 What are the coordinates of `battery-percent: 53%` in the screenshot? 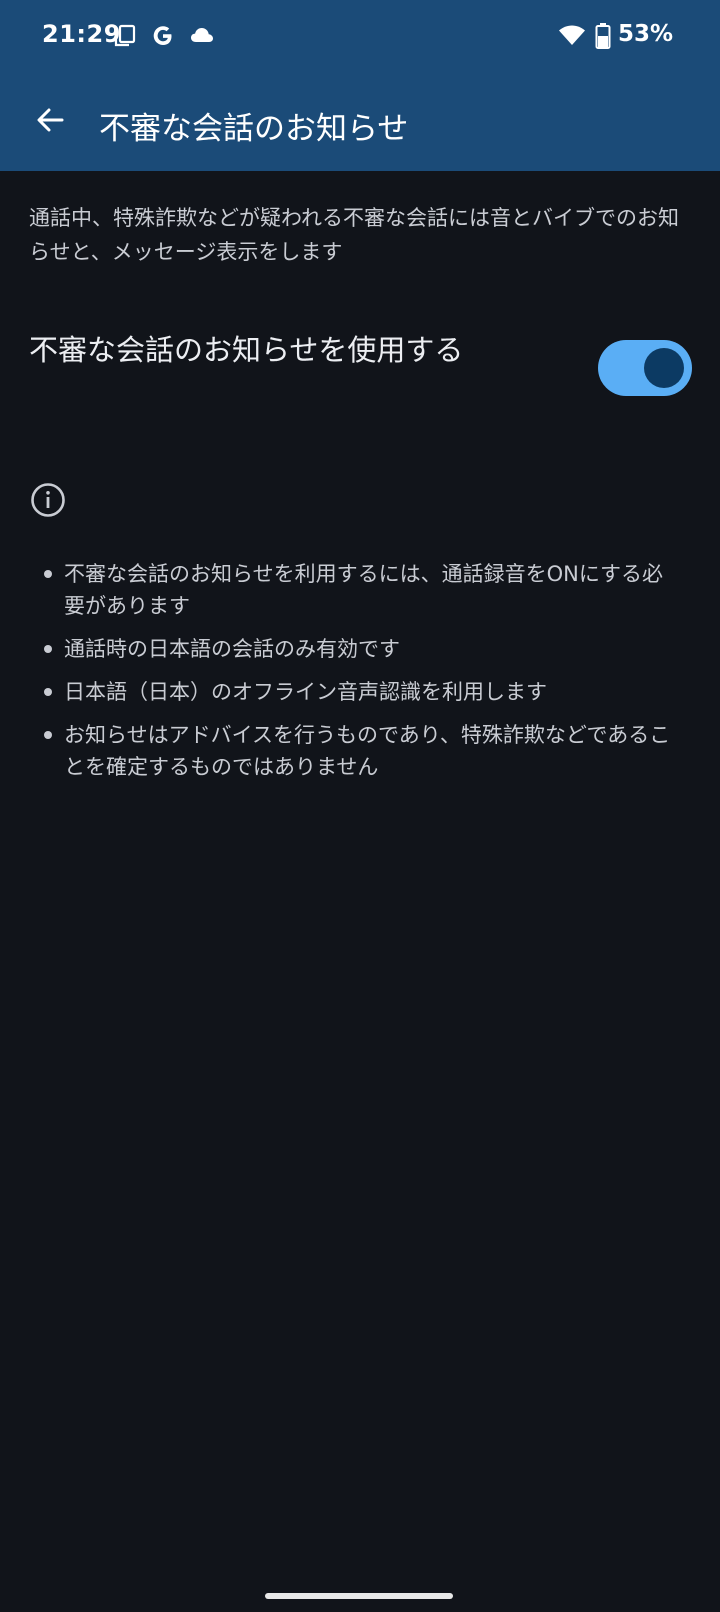 It's located at (646, 34).